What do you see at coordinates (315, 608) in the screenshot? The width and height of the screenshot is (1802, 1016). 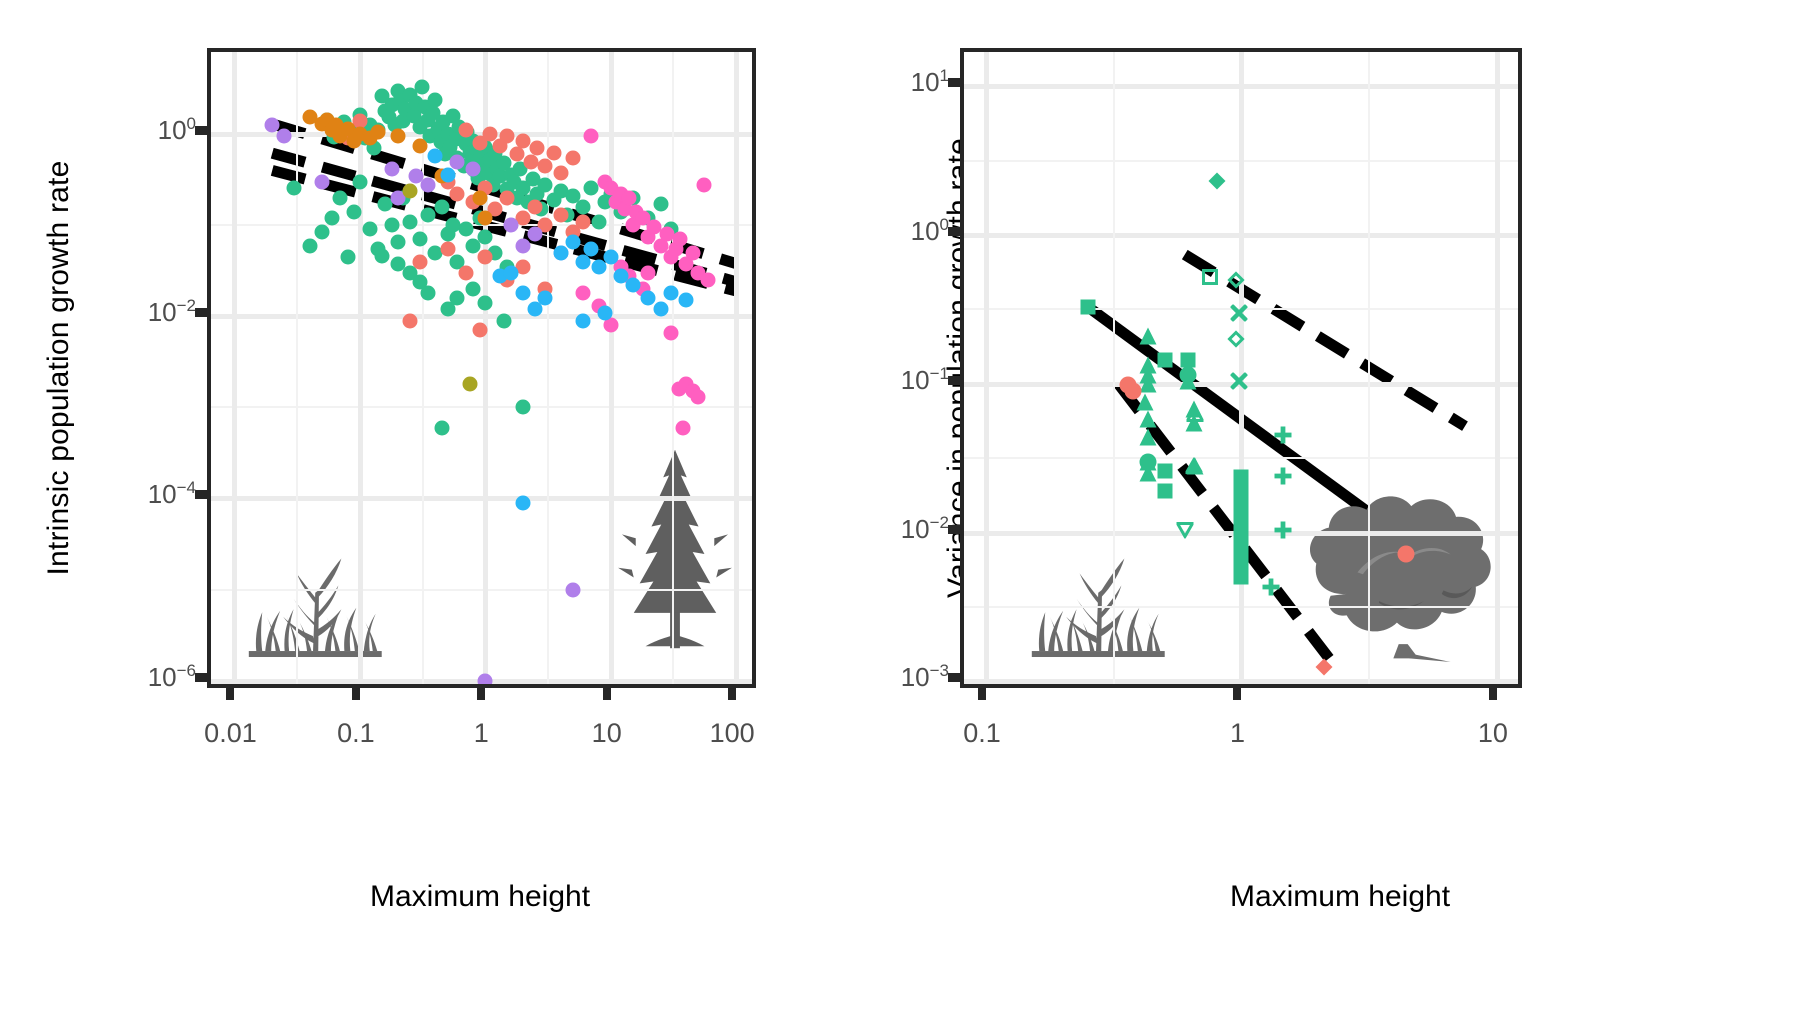 I see `grass-silhouette` at bounding box center [315, 608].